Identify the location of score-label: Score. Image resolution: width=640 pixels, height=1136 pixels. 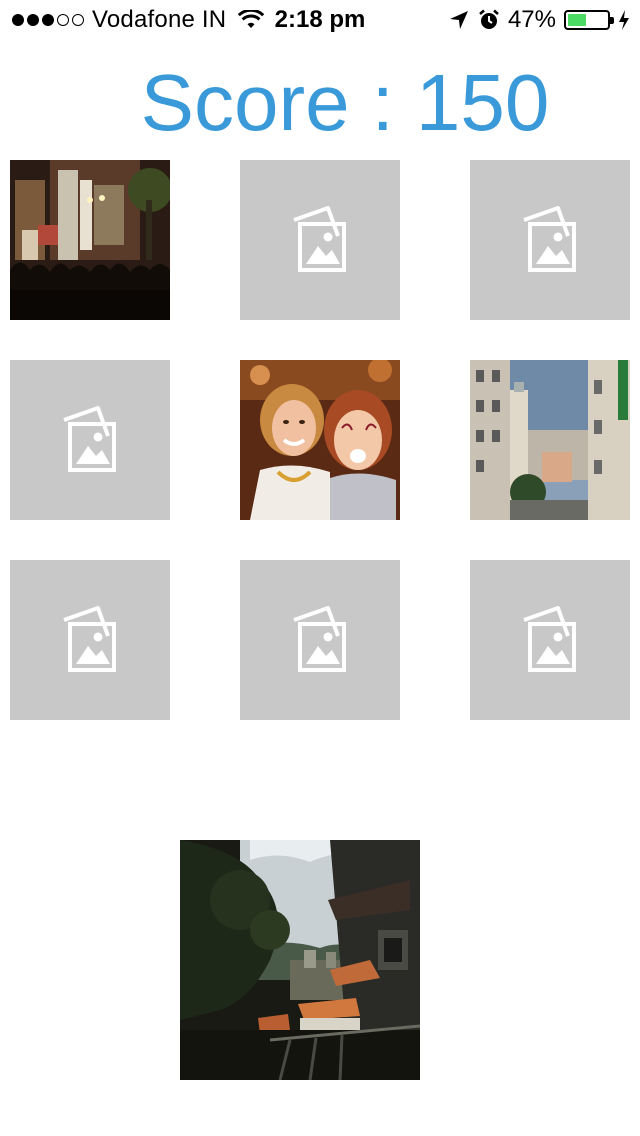
(245, 102).